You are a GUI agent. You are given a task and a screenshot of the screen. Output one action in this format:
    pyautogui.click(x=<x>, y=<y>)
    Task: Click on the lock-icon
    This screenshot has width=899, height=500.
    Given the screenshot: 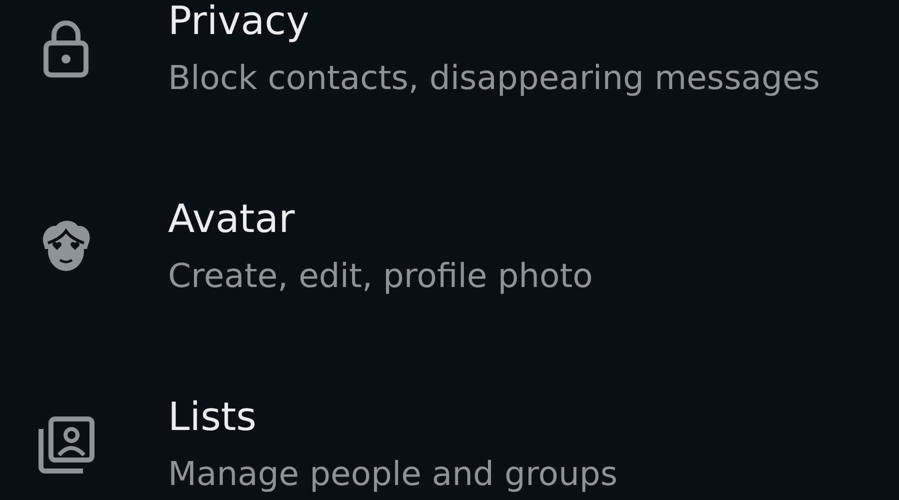 What is the action you would take?
    pyautogui.click(x=66, y=49)
    